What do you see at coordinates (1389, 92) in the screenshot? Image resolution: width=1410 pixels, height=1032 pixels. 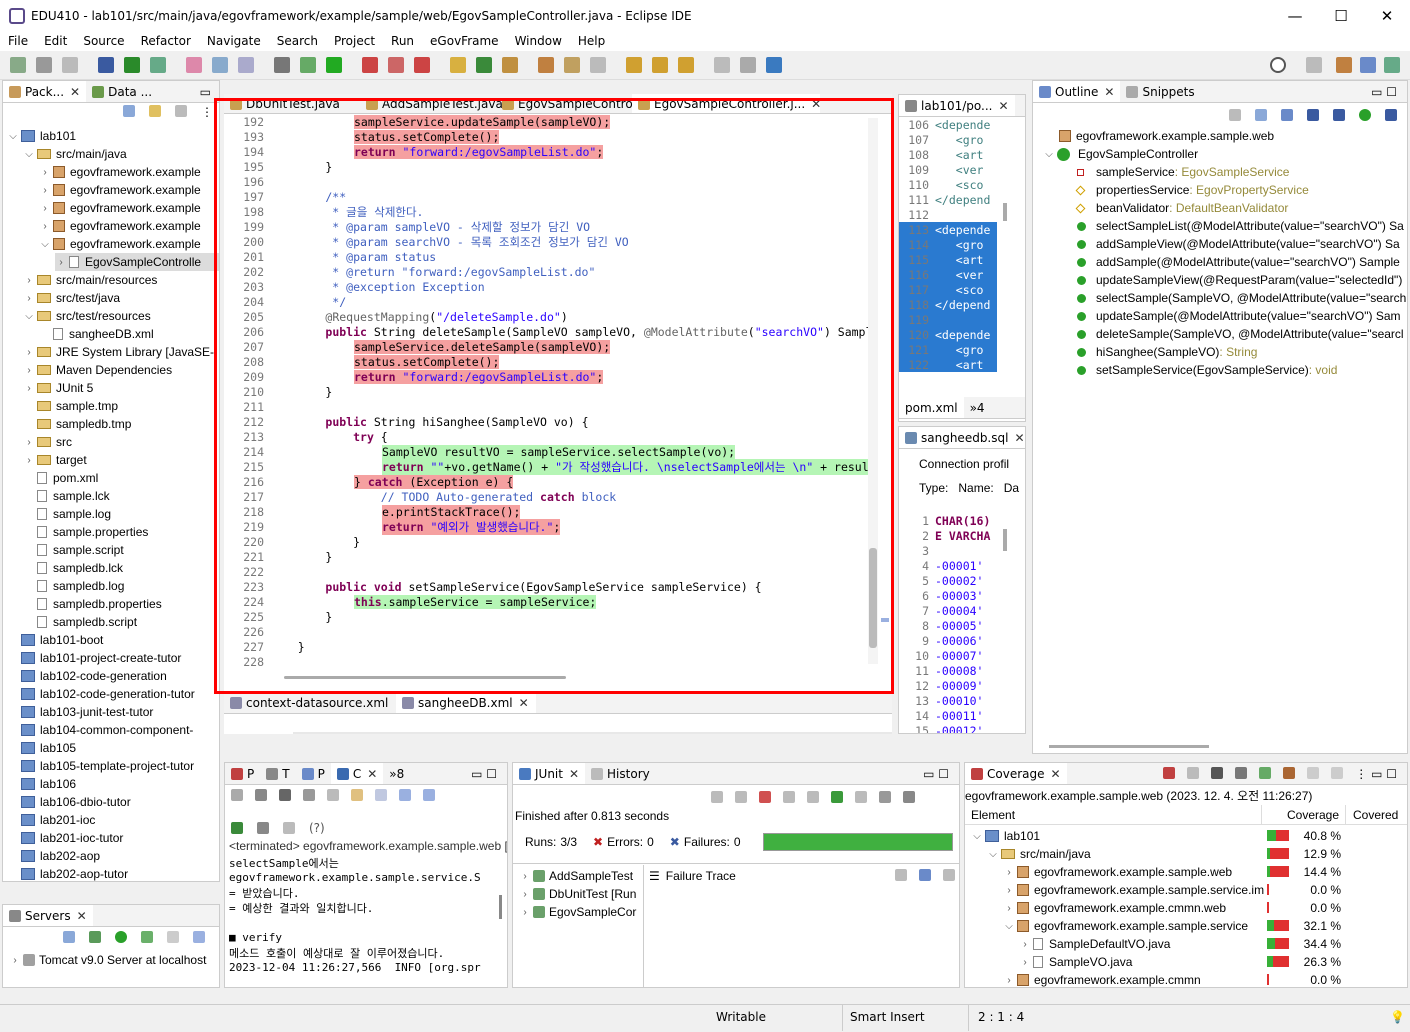 I see `minimize-icon: ▭ ☐` at bounding box center [1389, 92].